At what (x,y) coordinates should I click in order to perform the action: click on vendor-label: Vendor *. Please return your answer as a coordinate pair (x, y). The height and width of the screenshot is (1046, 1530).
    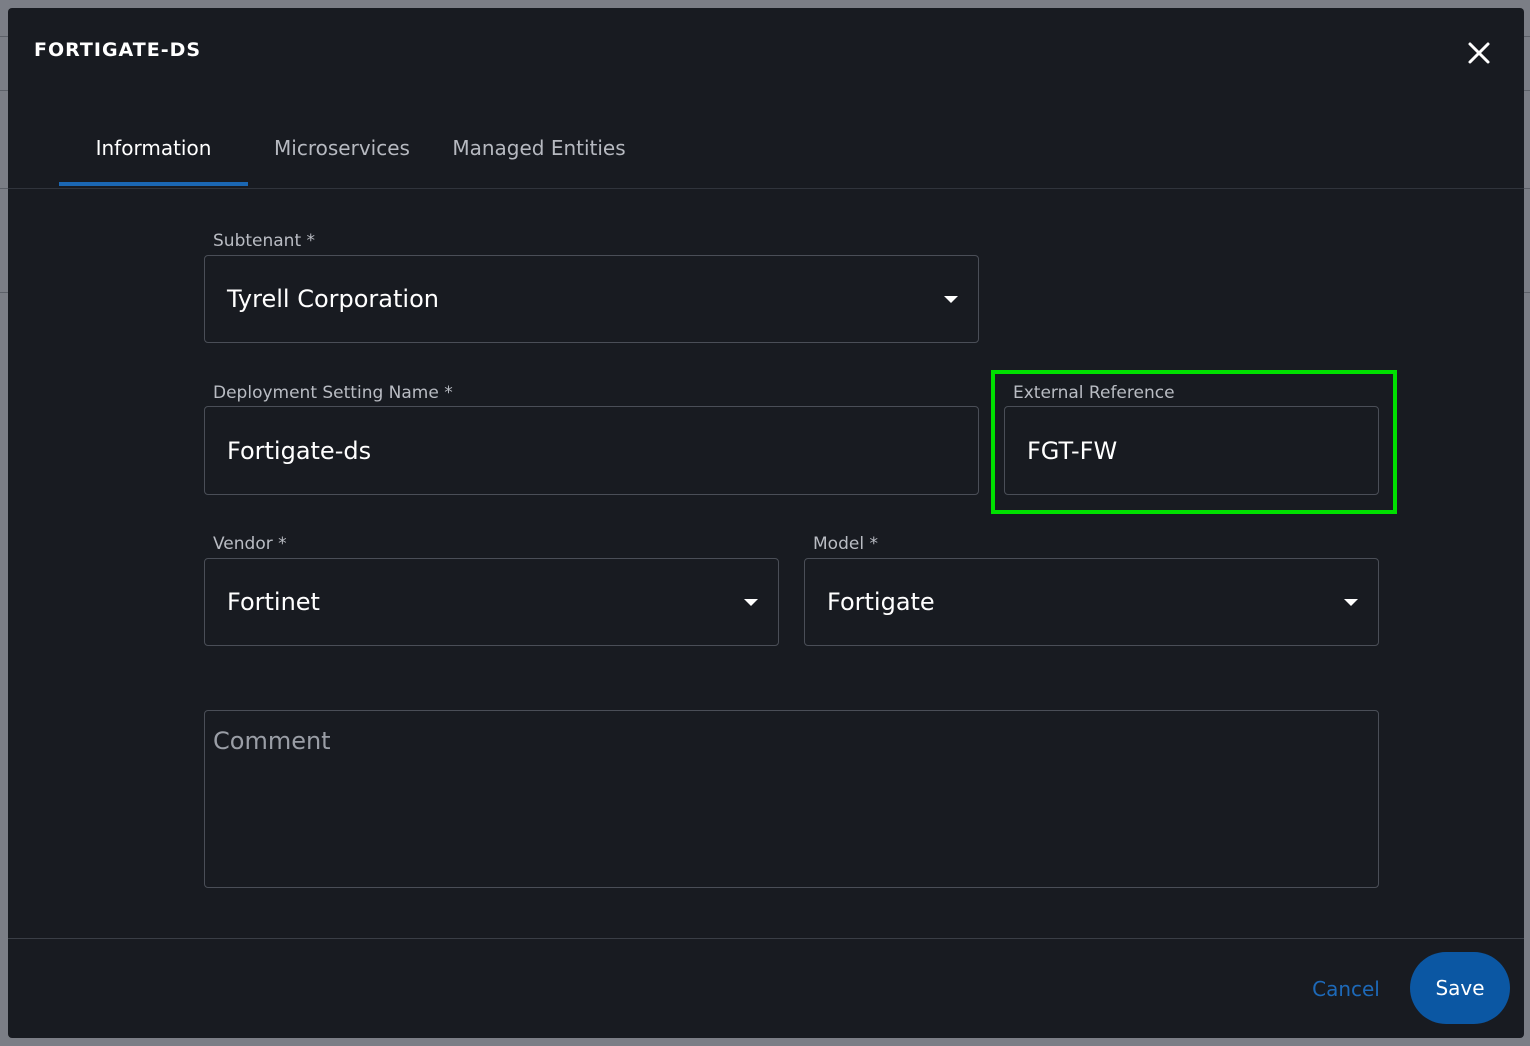
    Looking at the image, I should click on (250, 544).